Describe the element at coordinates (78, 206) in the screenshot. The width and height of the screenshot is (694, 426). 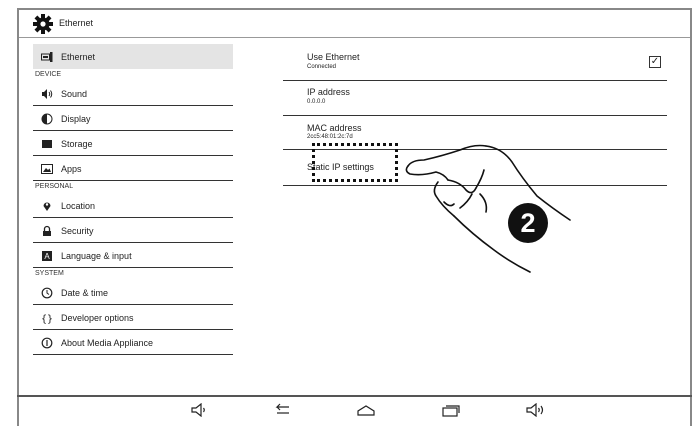
I see `sidebar-item-label: Location` at that location.